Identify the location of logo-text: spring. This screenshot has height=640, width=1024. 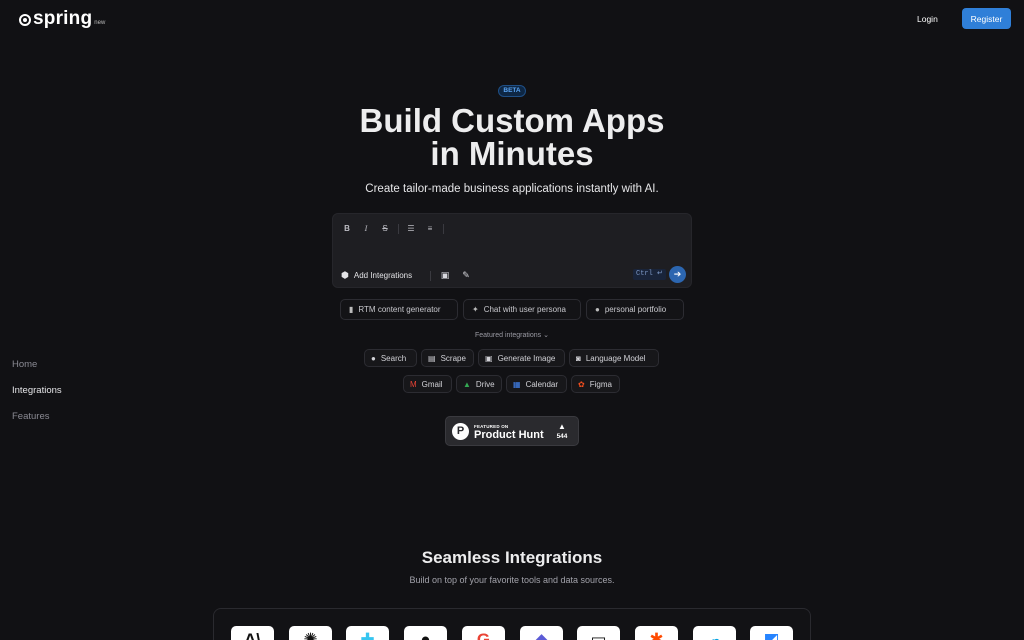
(63, 18).